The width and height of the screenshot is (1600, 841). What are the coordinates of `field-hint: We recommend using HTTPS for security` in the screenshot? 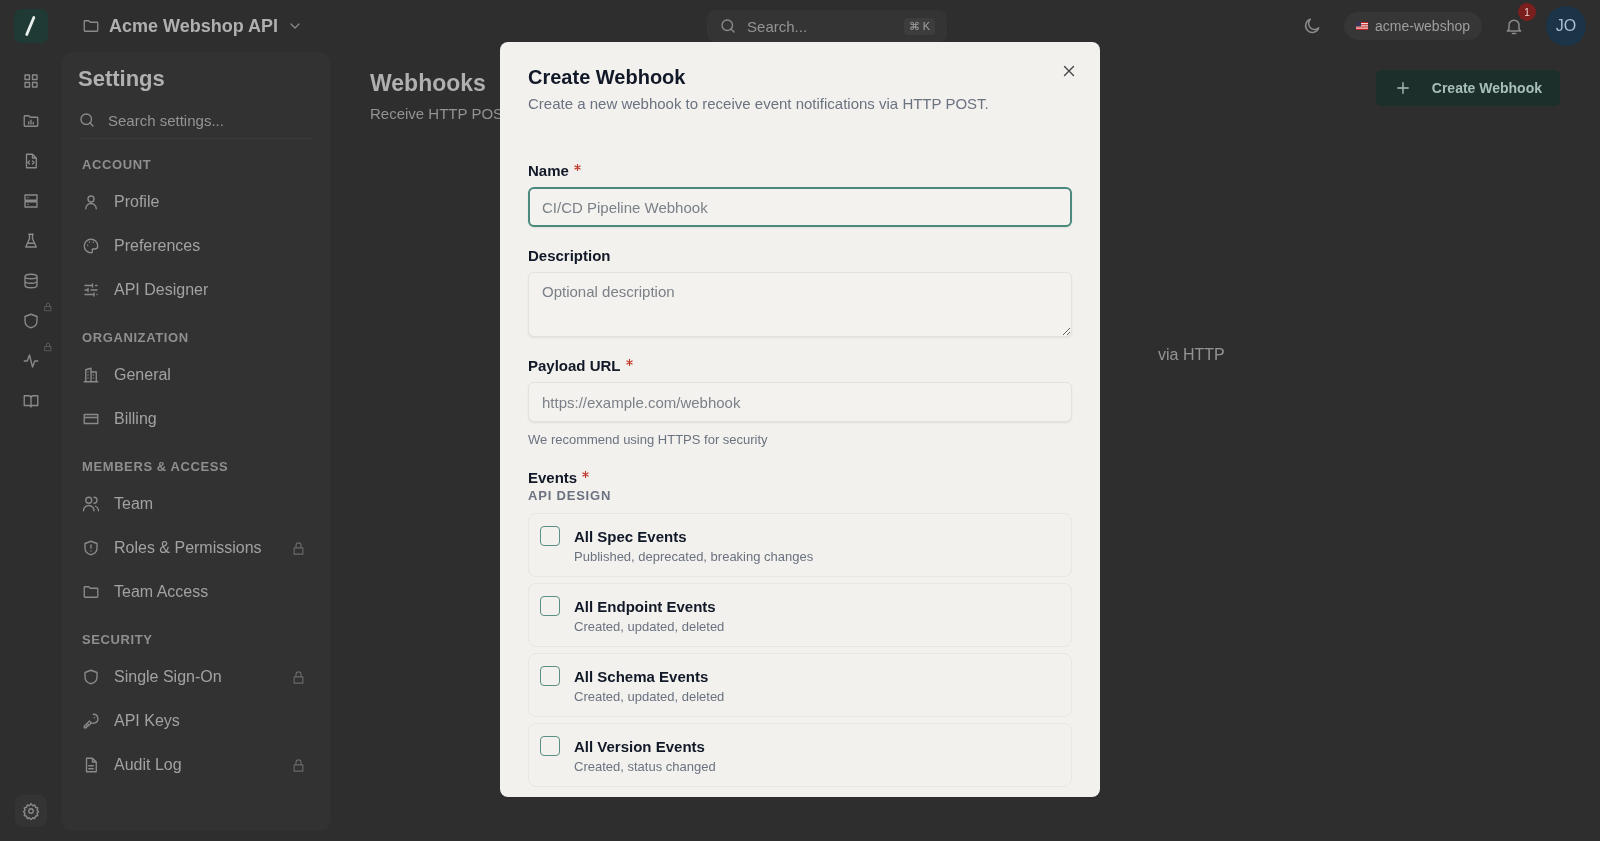 It's located at (648, 439).